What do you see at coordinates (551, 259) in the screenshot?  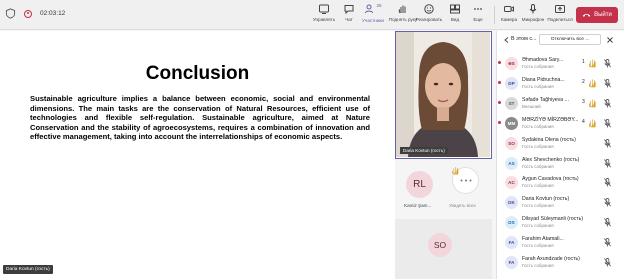 I see `participant-name: Farah Axundzade (гость)` at bounding box center [551, 259].